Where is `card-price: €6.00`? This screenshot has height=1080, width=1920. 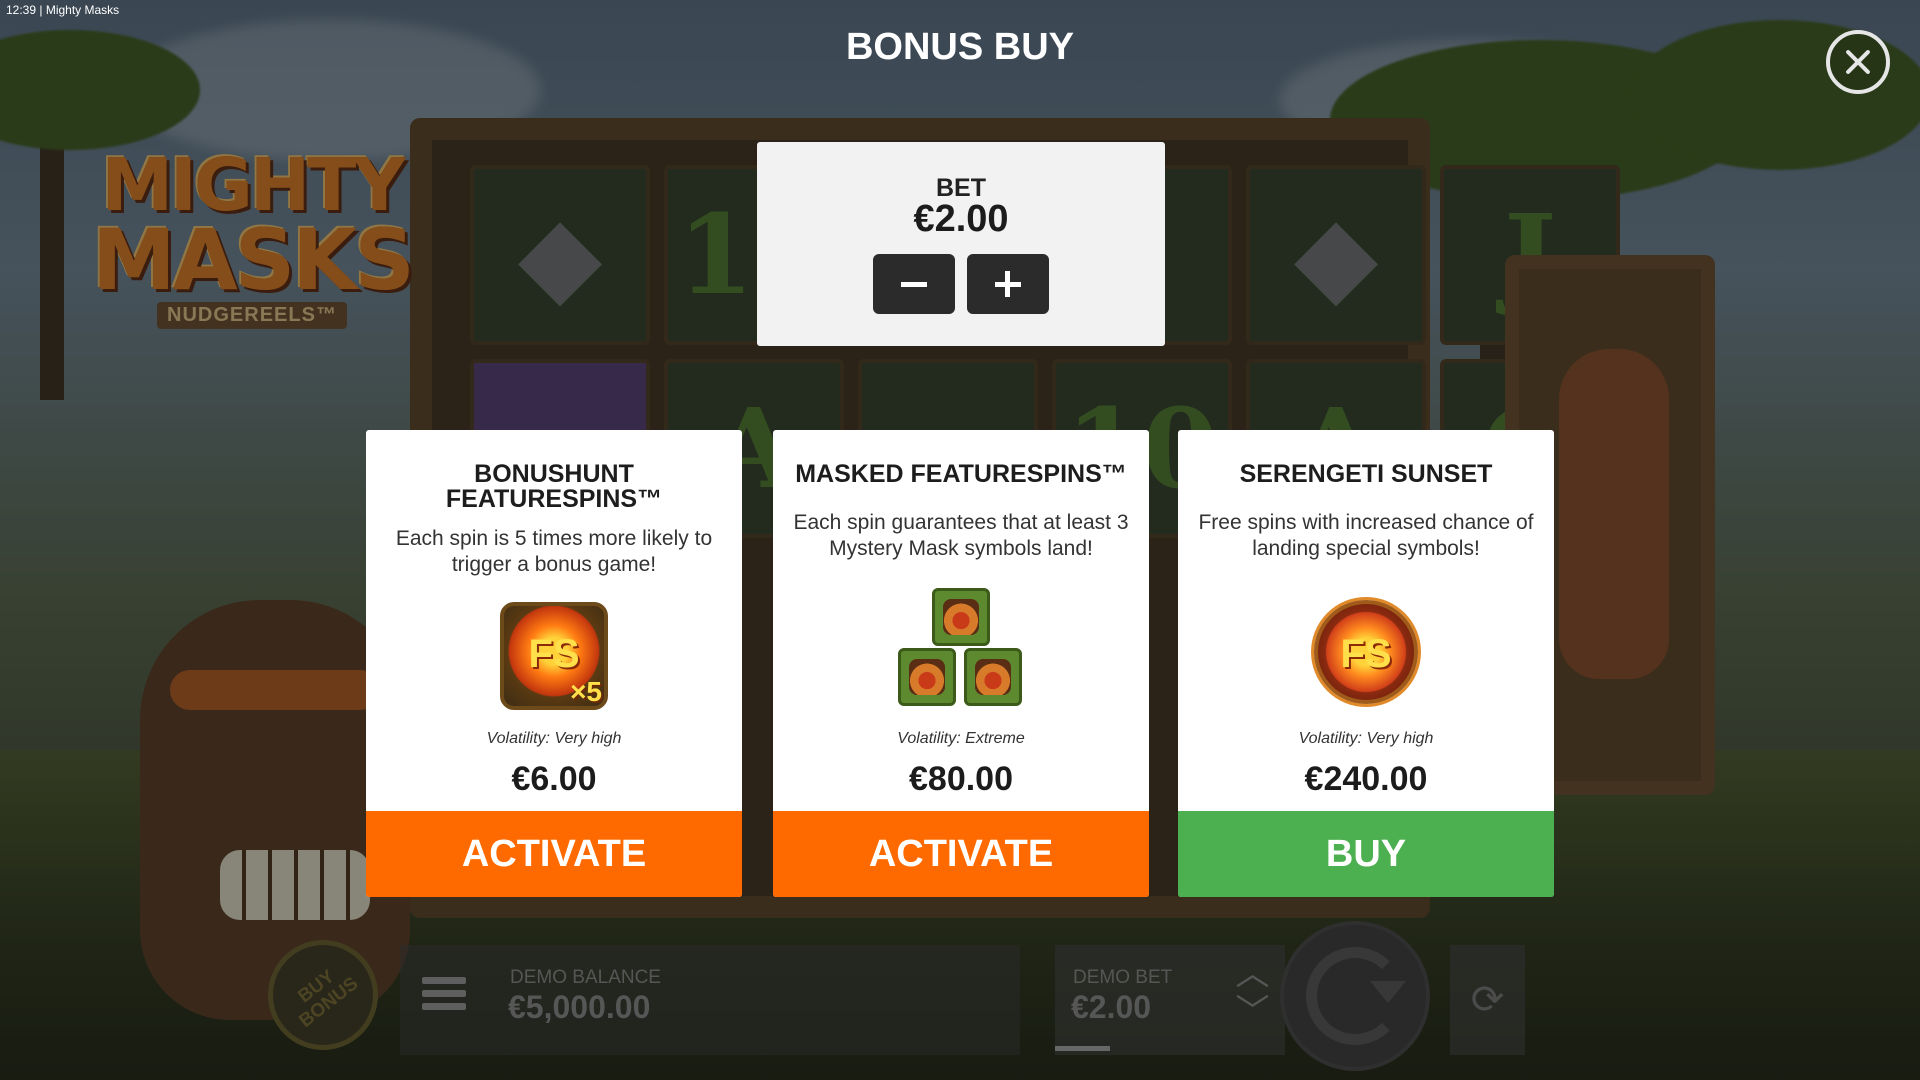 card-price: €6.00 is located at coordinates (554, 779).